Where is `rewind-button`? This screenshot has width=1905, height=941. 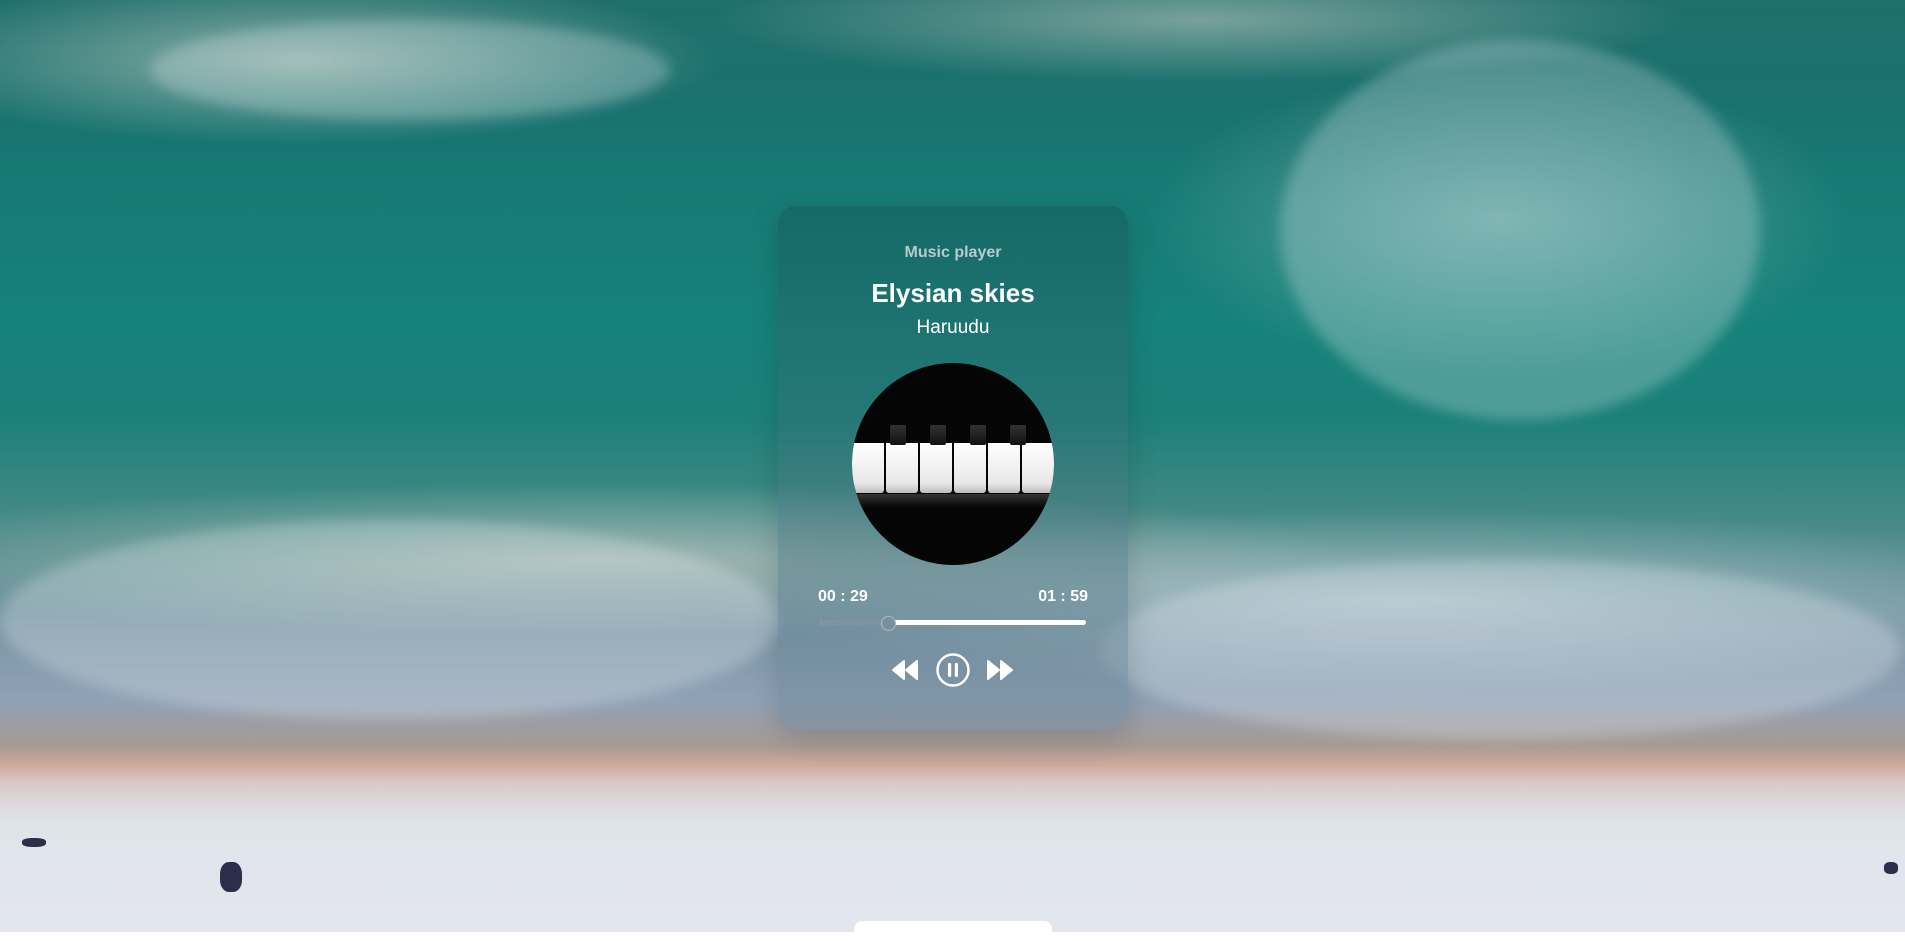 rewind-button is located at coordinates (905, 672).